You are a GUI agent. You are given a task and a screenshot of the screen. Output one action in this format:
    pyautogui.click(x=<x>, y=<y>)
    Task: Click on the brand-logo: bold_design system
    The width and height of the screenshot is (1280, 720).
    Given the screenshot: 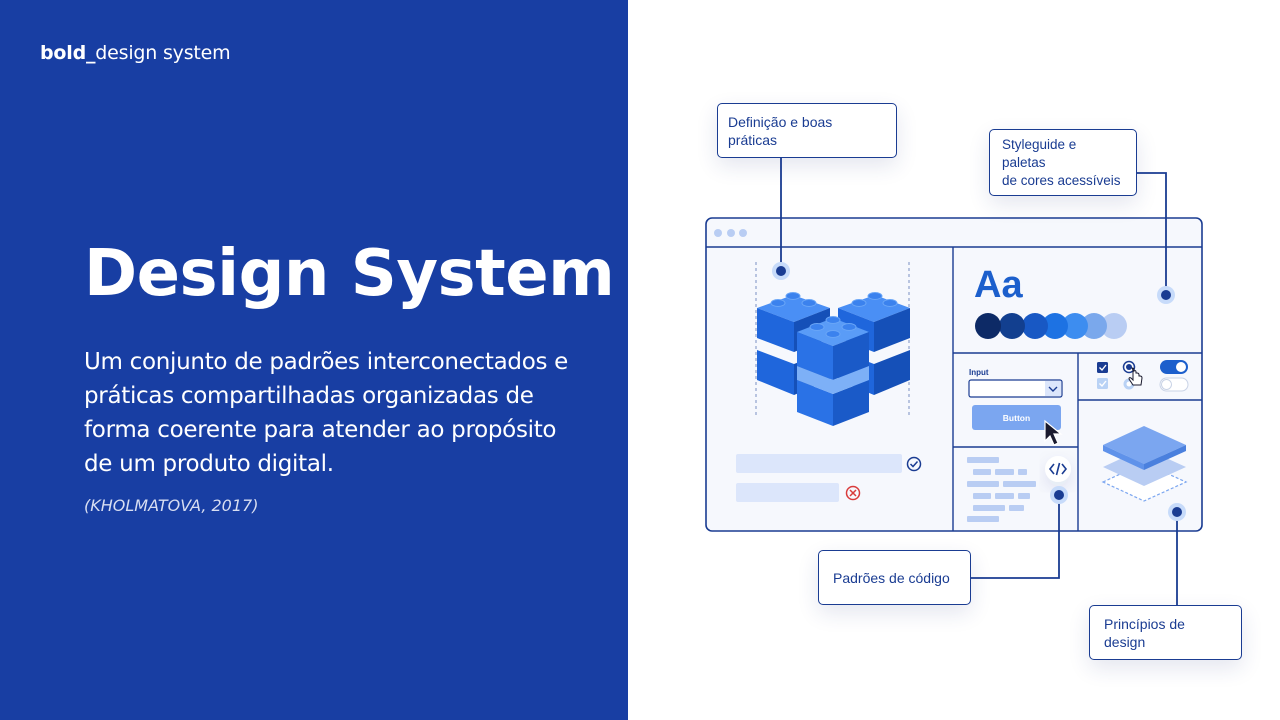 What is the action you would take?
    pyautogui.click(x=135, y=53)
    